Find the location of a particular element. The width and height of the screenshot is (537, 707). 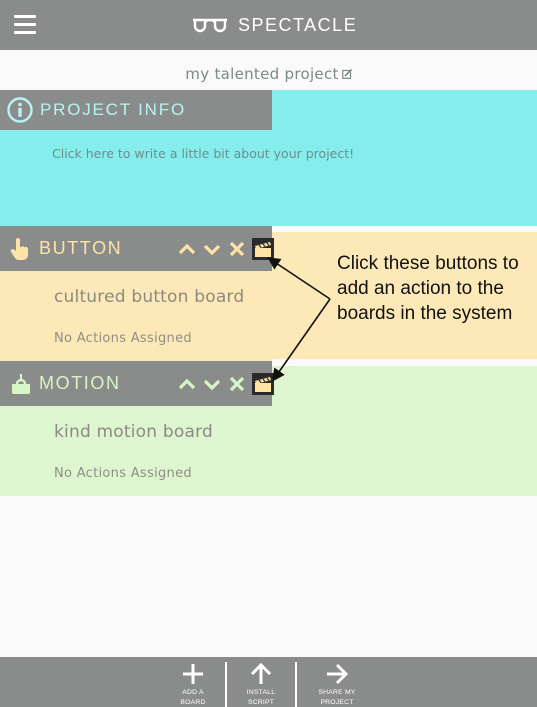

brand-name: SPECTACLE is located at coordinates (298, 24).